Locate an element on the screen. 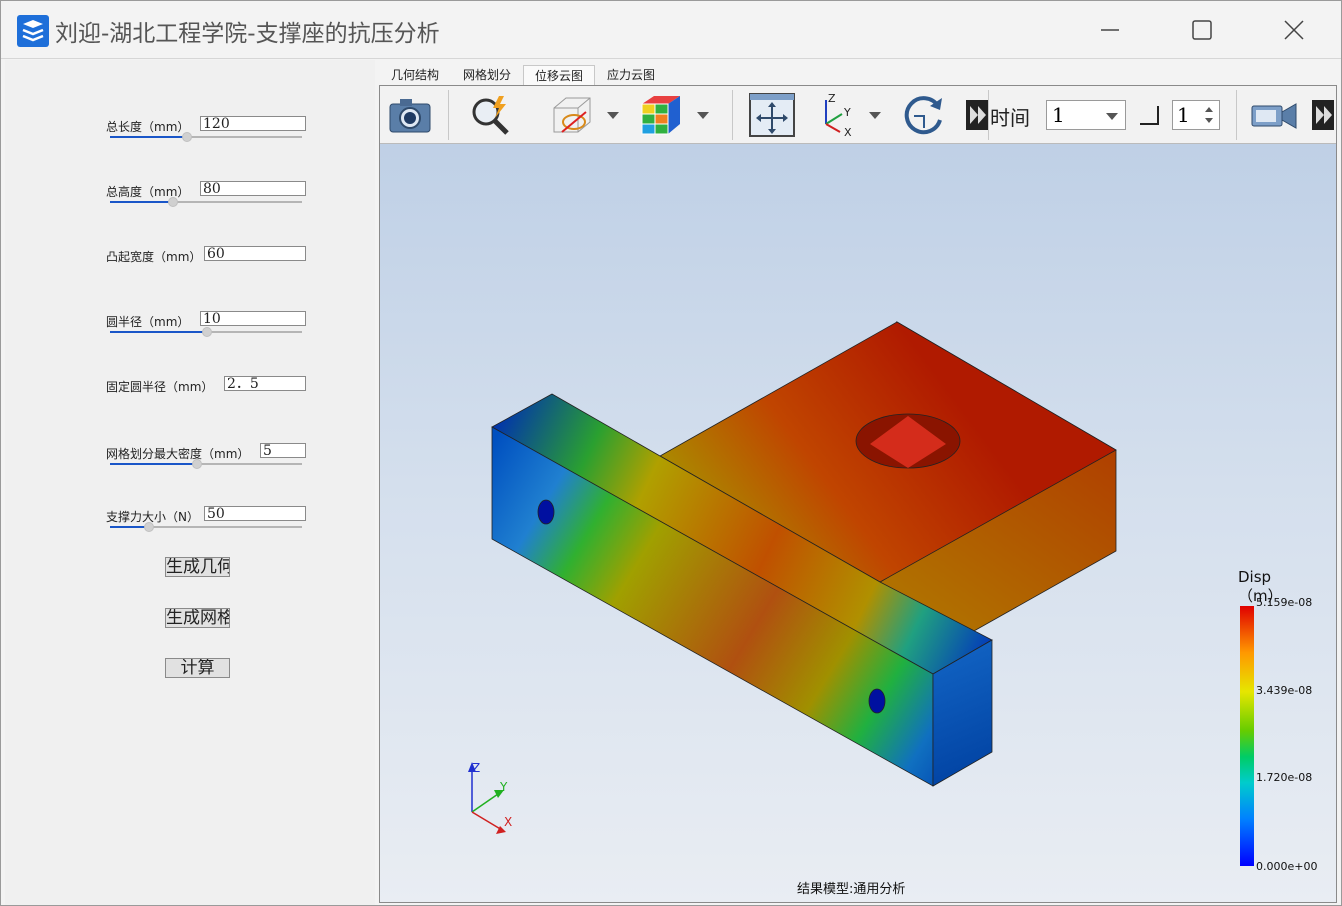 The height and width of the screenshot is (906, 1342). x-axis-label: X is located at coordinates (508, 822).